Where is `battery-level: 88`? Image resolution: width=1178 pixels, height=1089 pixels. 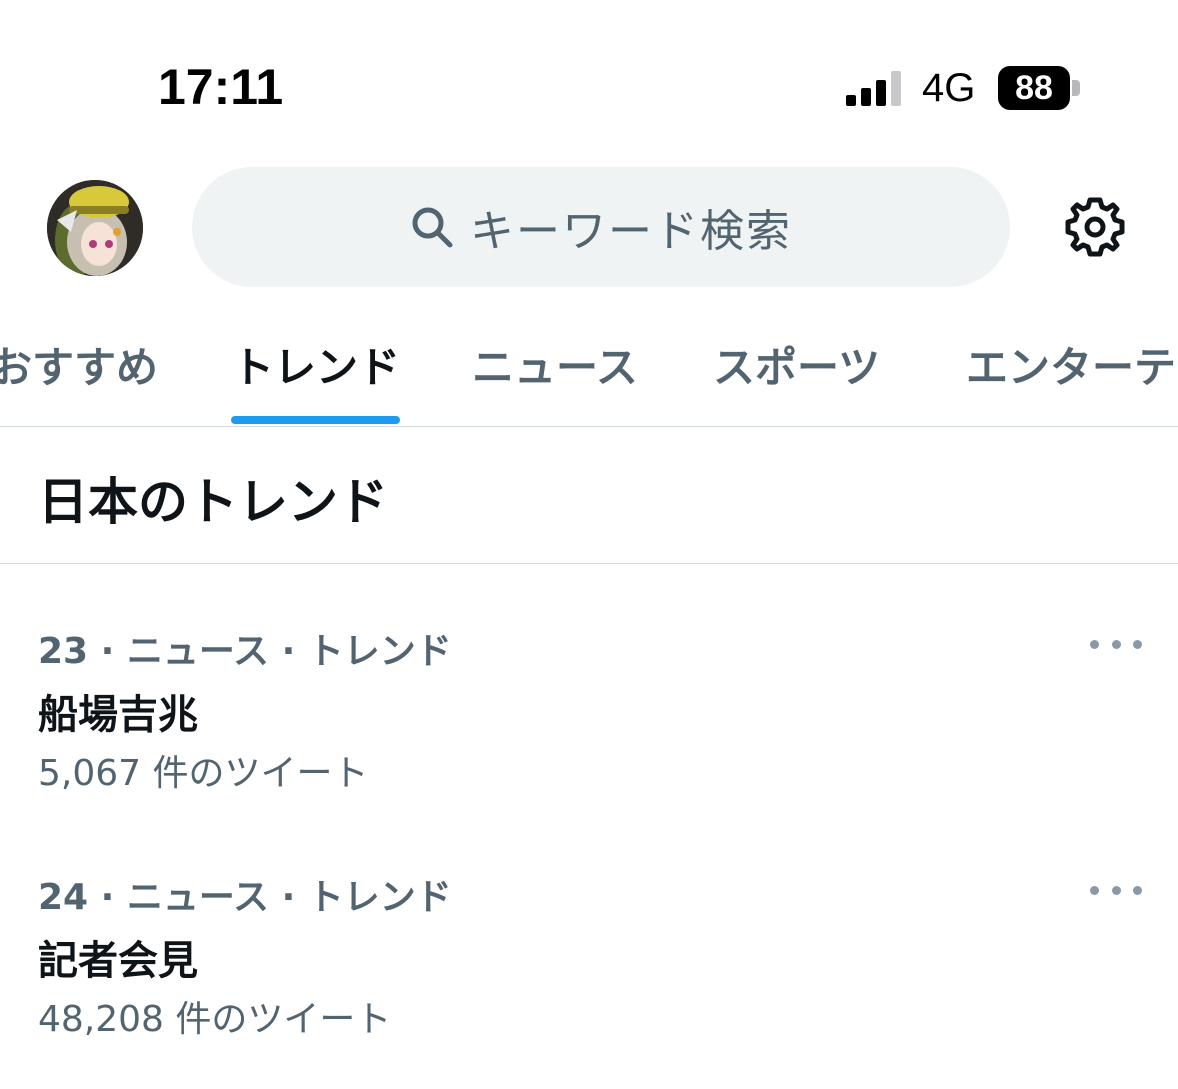 battery-level: 88 is located at coordinates (1034, 87).